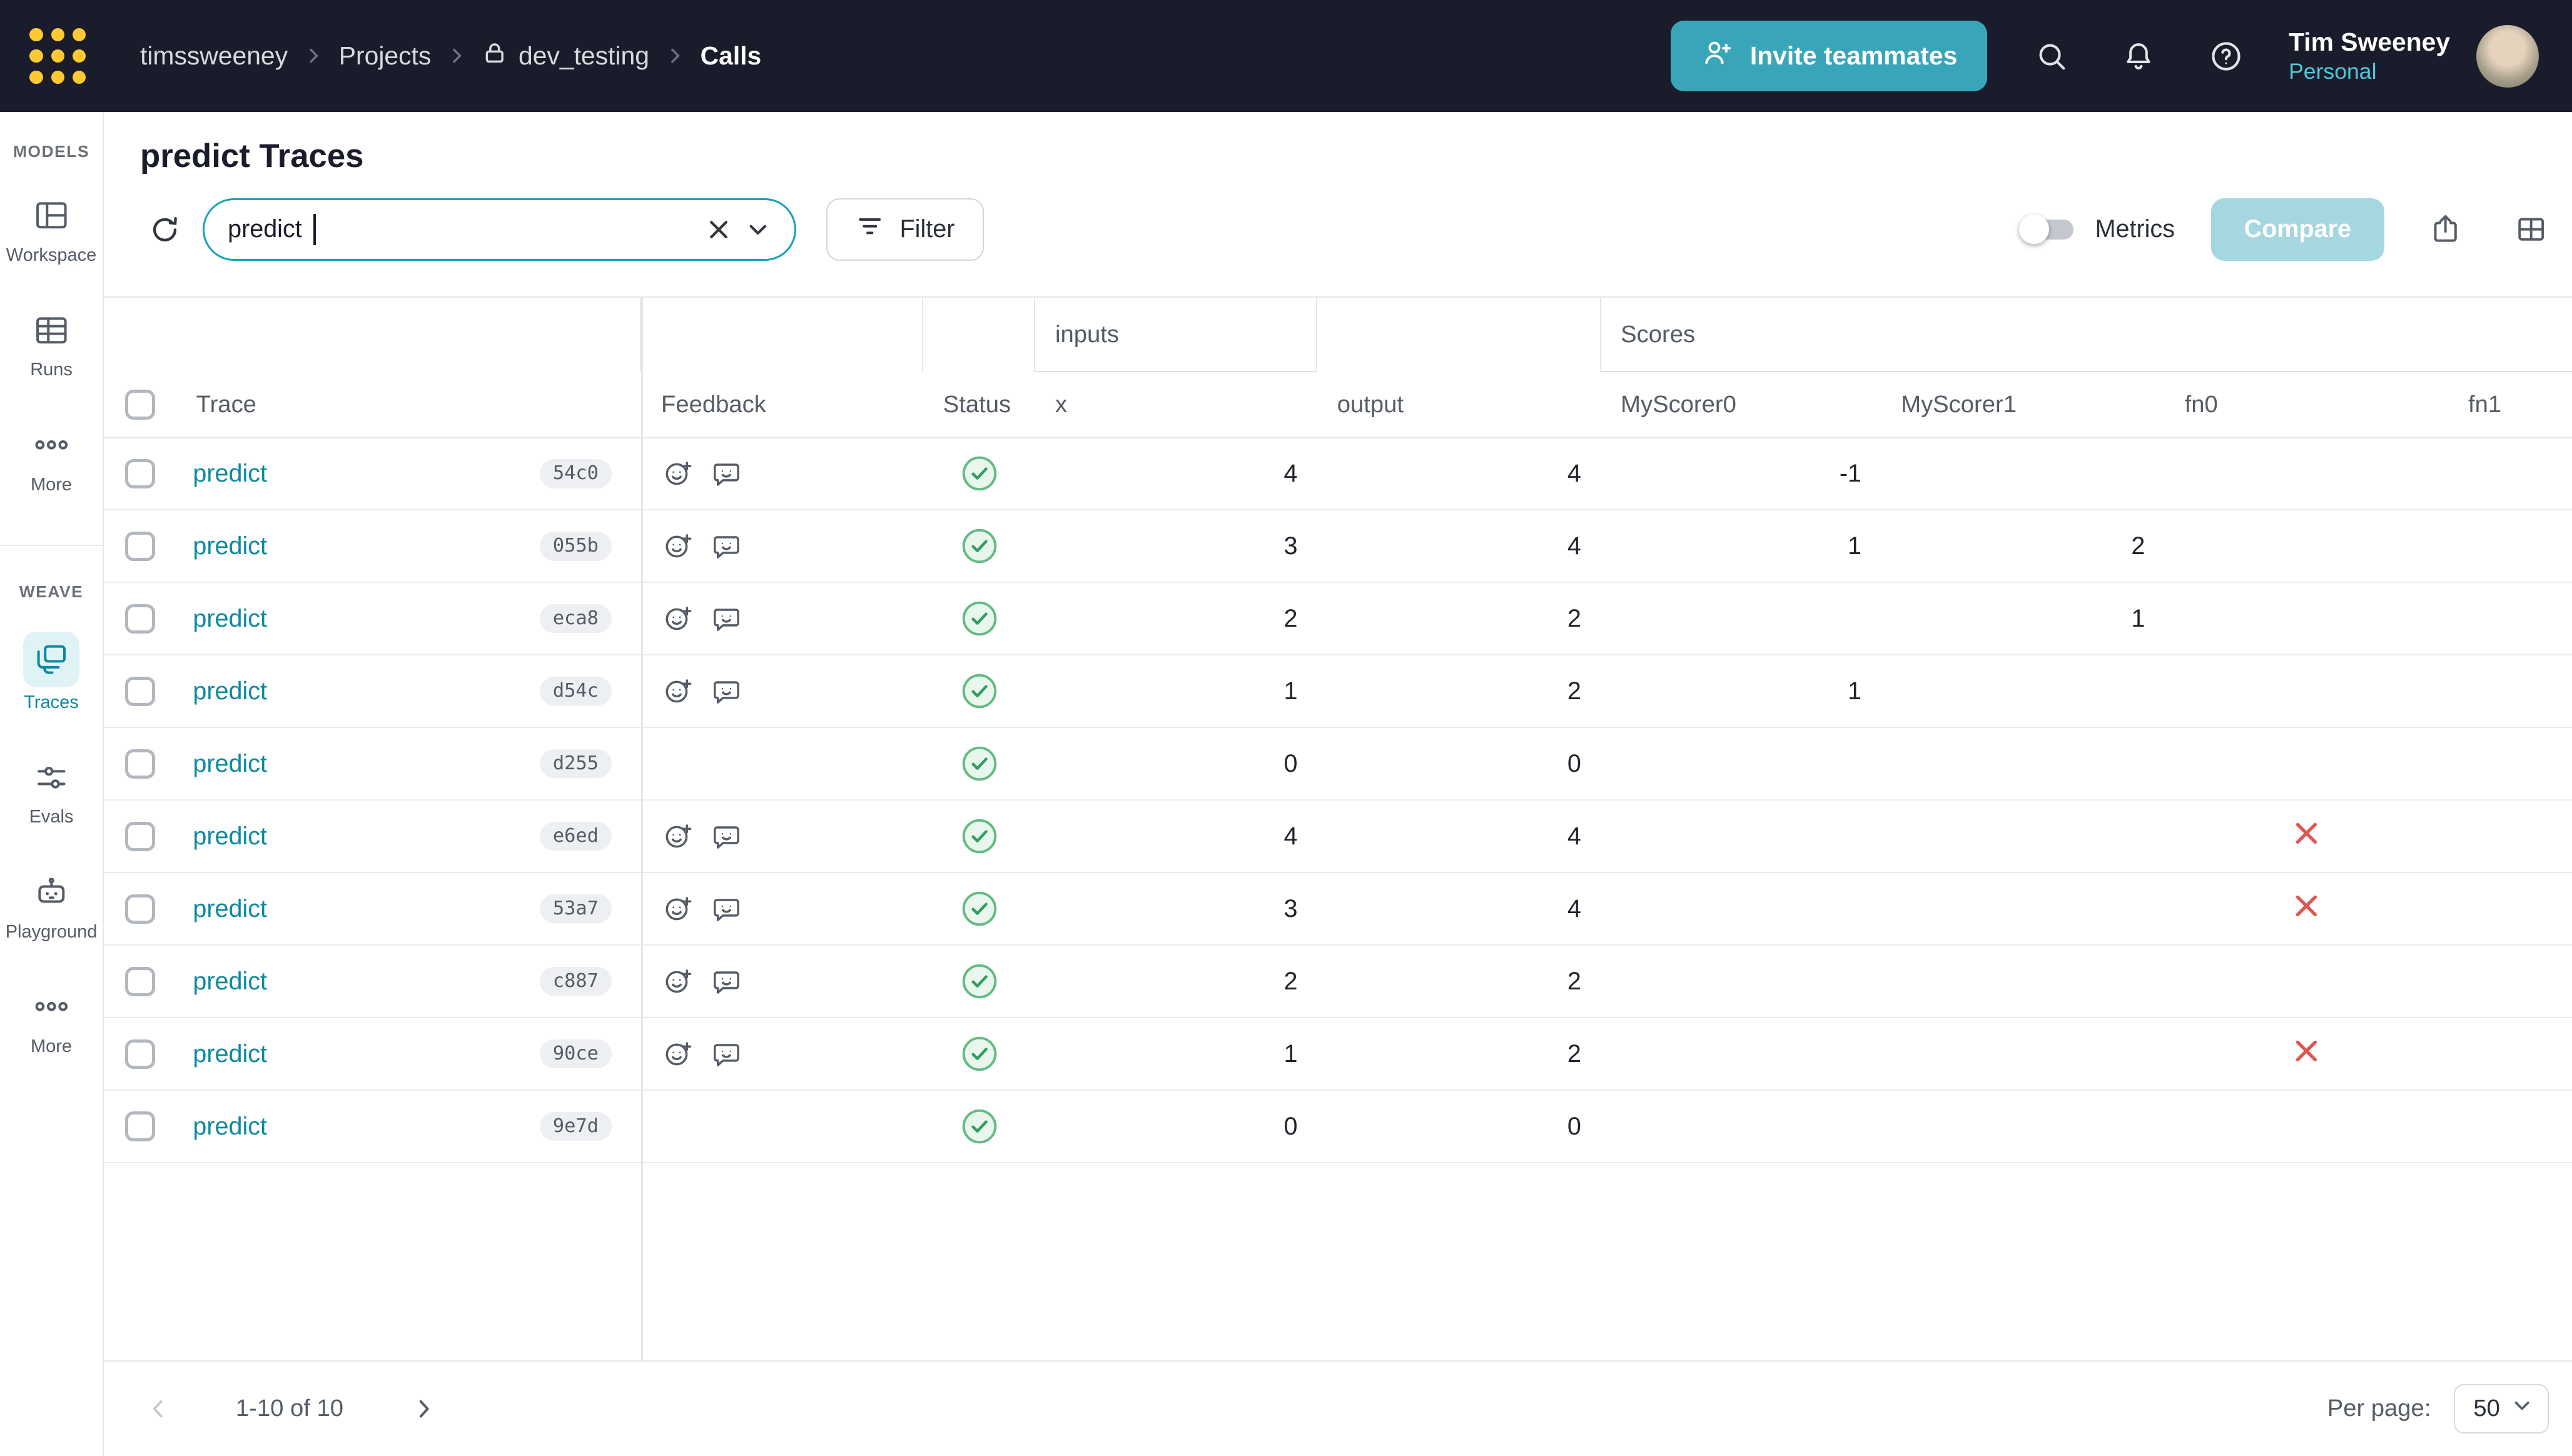 The height and width of the screenshot is (1456, 2572). Describe the element at coordinates (2507, 56) in the screenshot. I see `avatar` at that location.